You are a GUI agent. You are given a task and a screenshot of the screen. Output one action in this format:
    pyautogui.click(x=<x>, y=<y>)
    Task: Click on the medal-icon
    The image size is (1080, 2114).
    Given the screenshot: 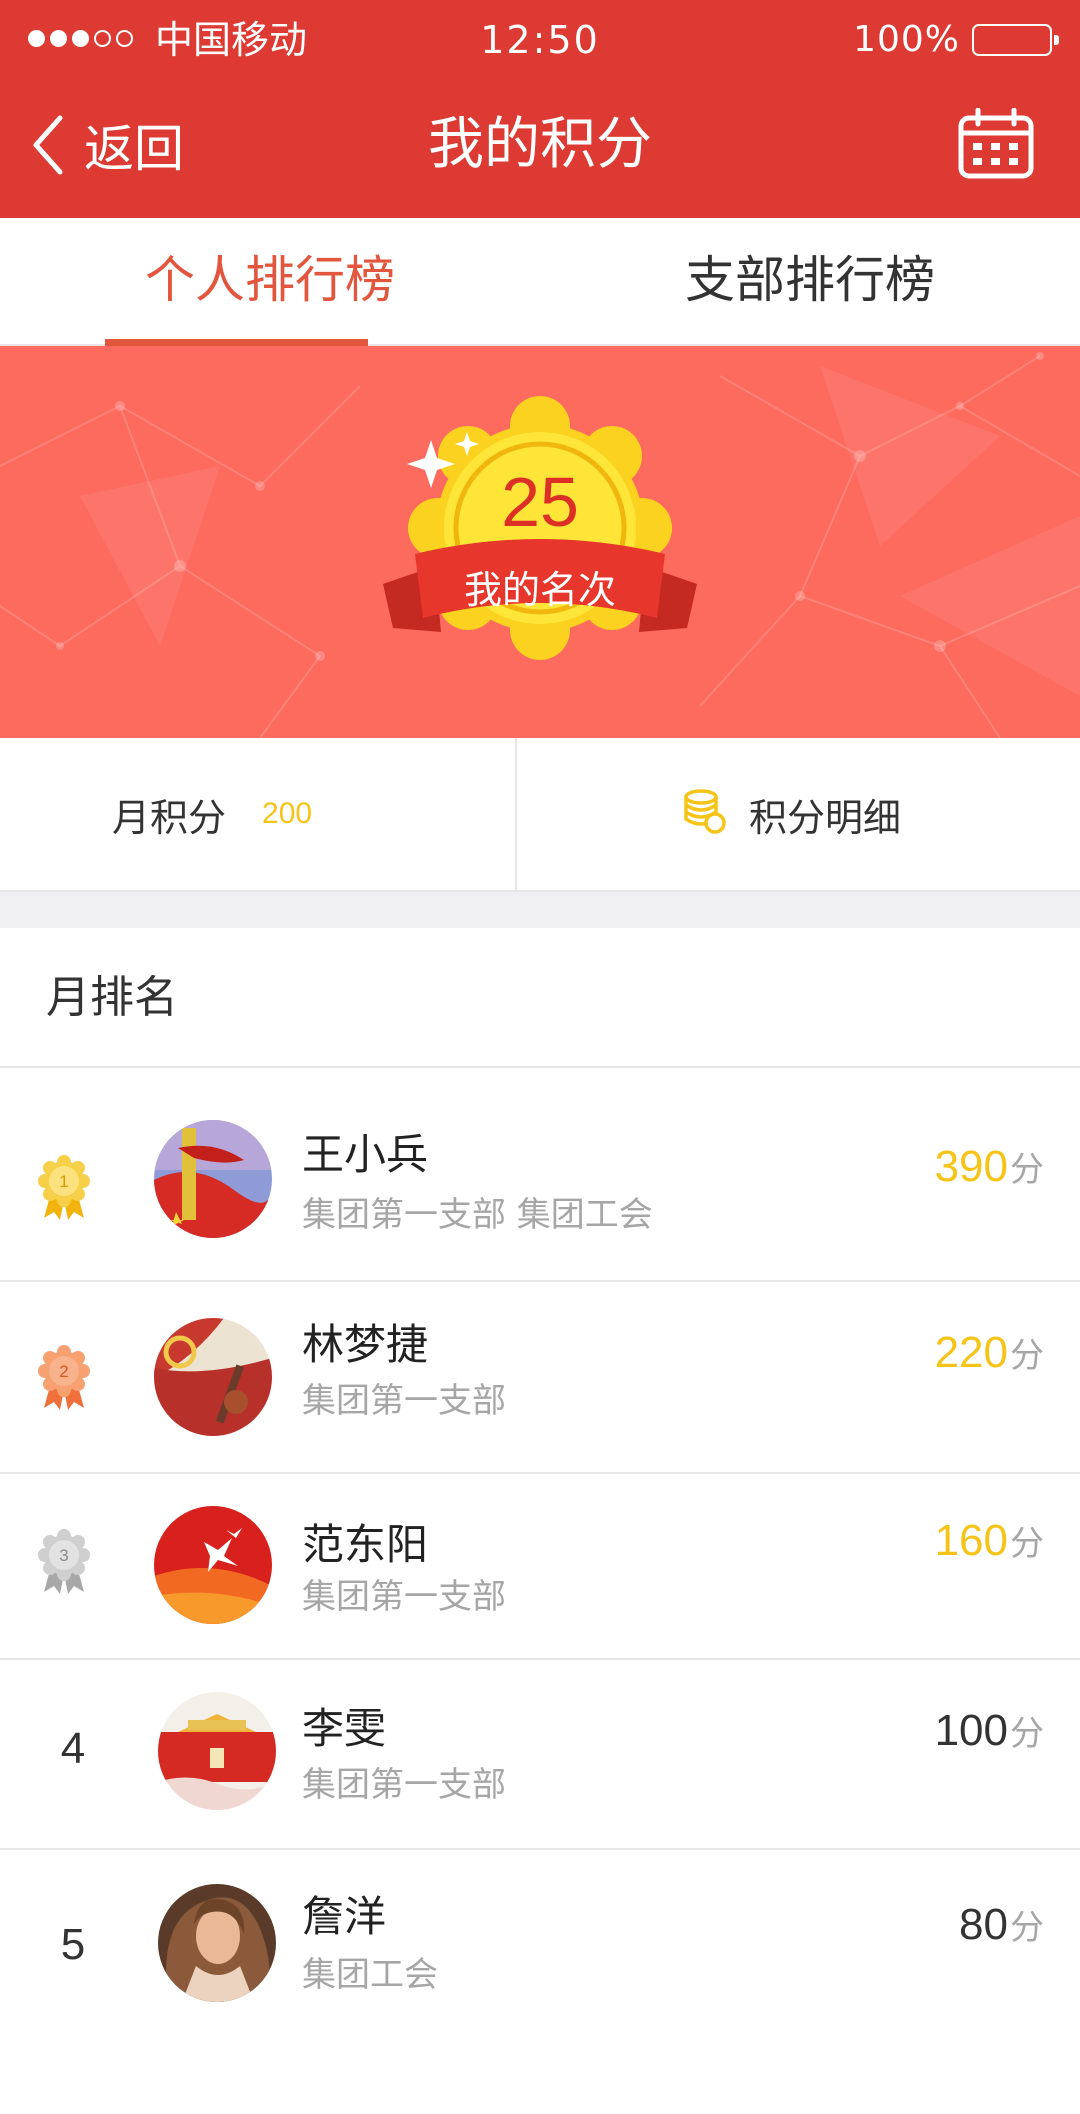 What is the action you would take?
    pyautogui.click(x=540, y=528)
    